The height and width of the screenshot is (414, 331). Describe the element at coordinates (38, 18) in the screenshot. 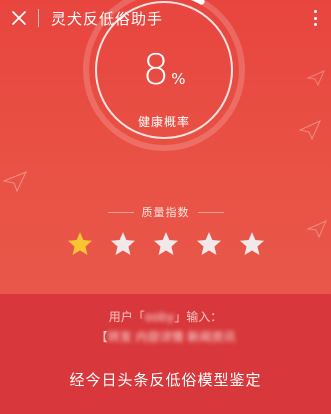

I see `header-divider` at that location.